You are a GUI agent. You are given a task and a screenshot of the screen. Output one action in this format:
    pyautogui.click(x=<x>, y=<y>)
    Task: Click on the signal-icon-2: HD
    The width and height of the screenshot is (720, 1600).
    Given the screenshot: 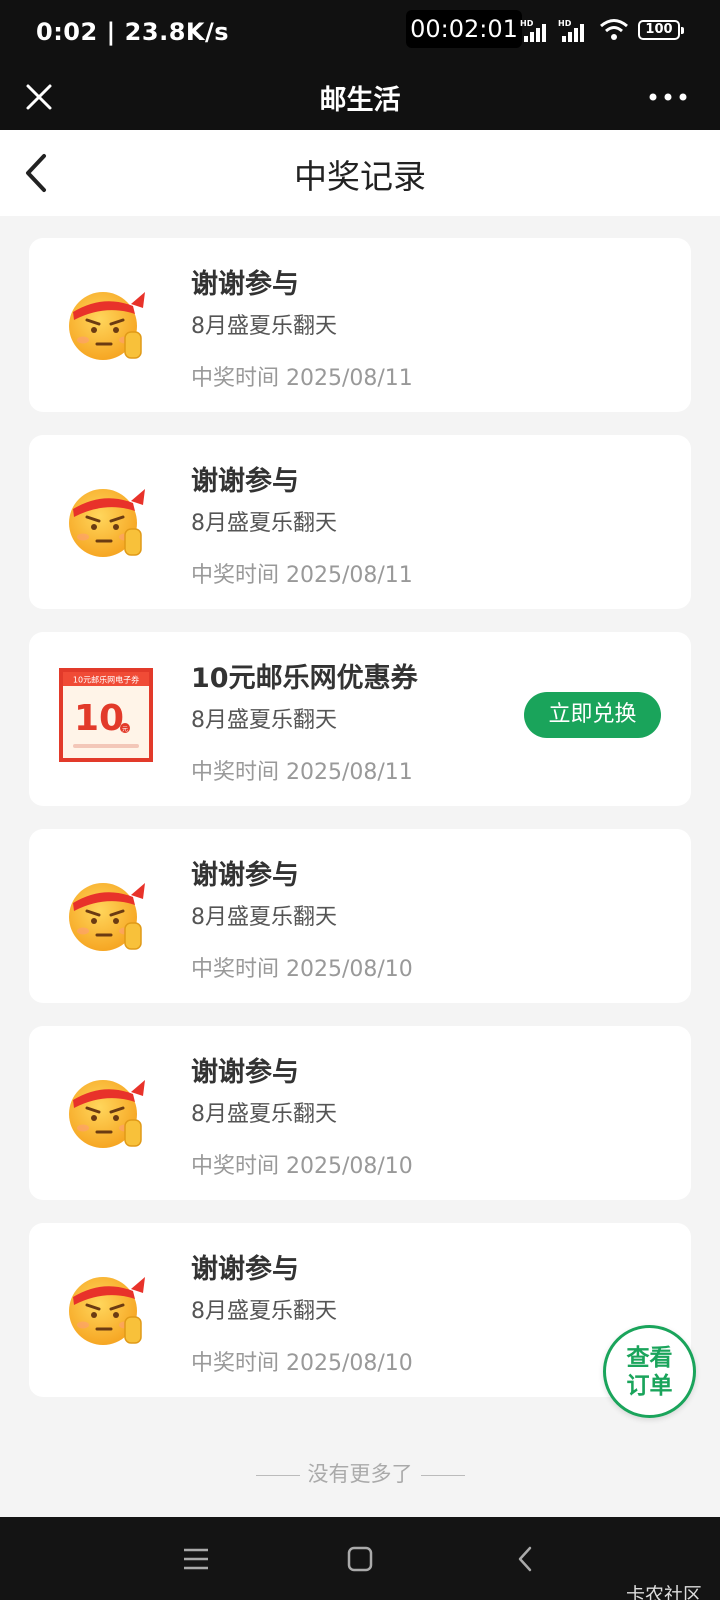 What is the action you would take?
    pyautogui.click(x=571, y=30)
    